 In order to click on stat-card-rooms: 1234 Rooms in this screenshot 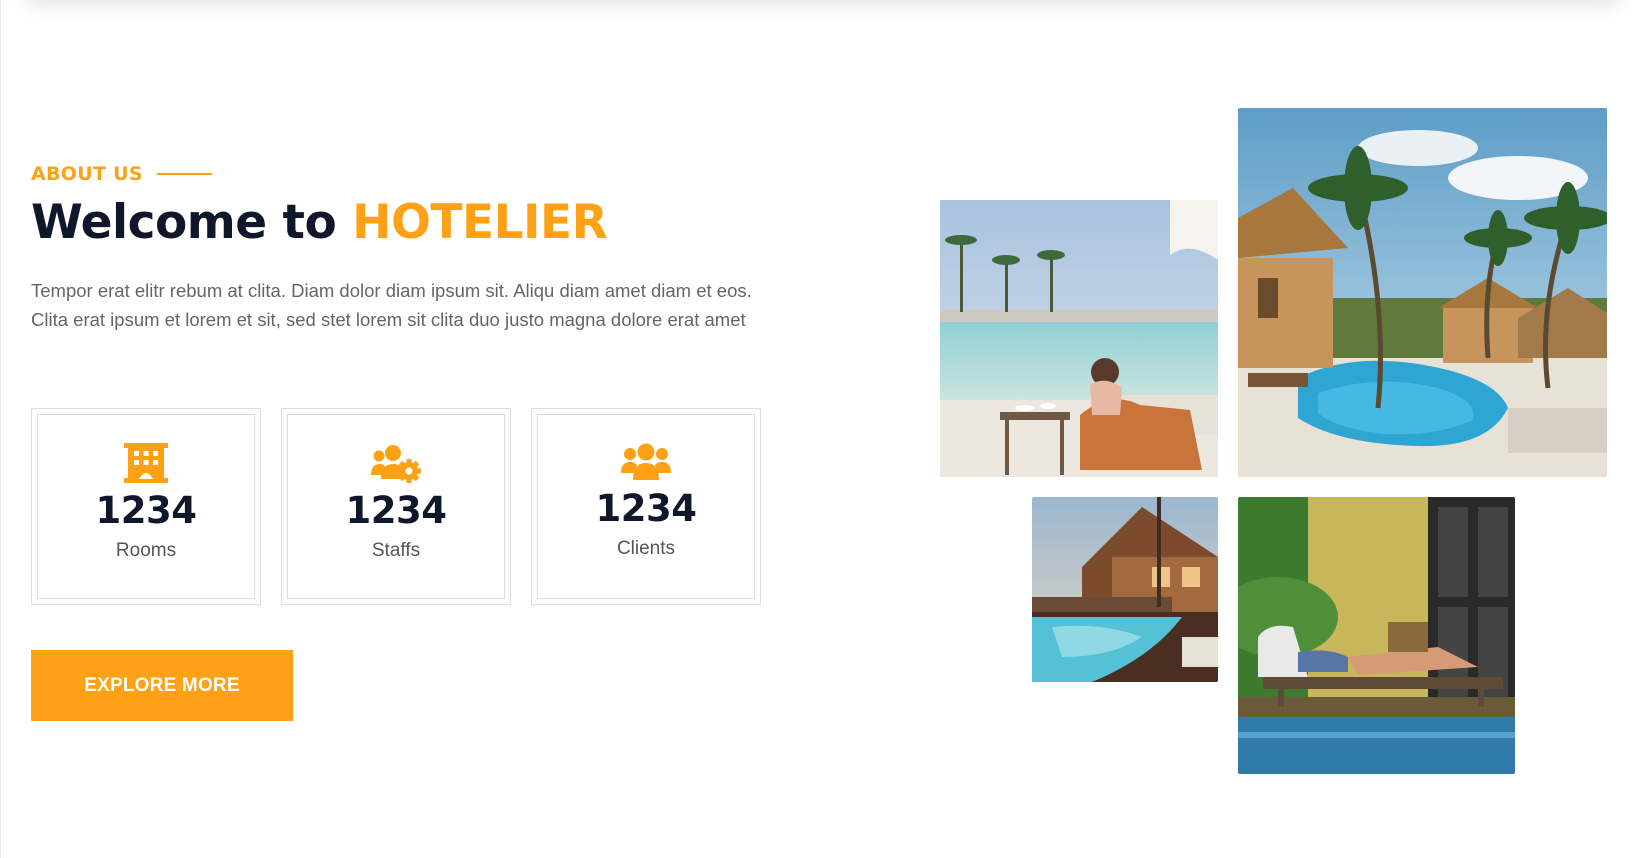, I will do `click(146, 506)`.